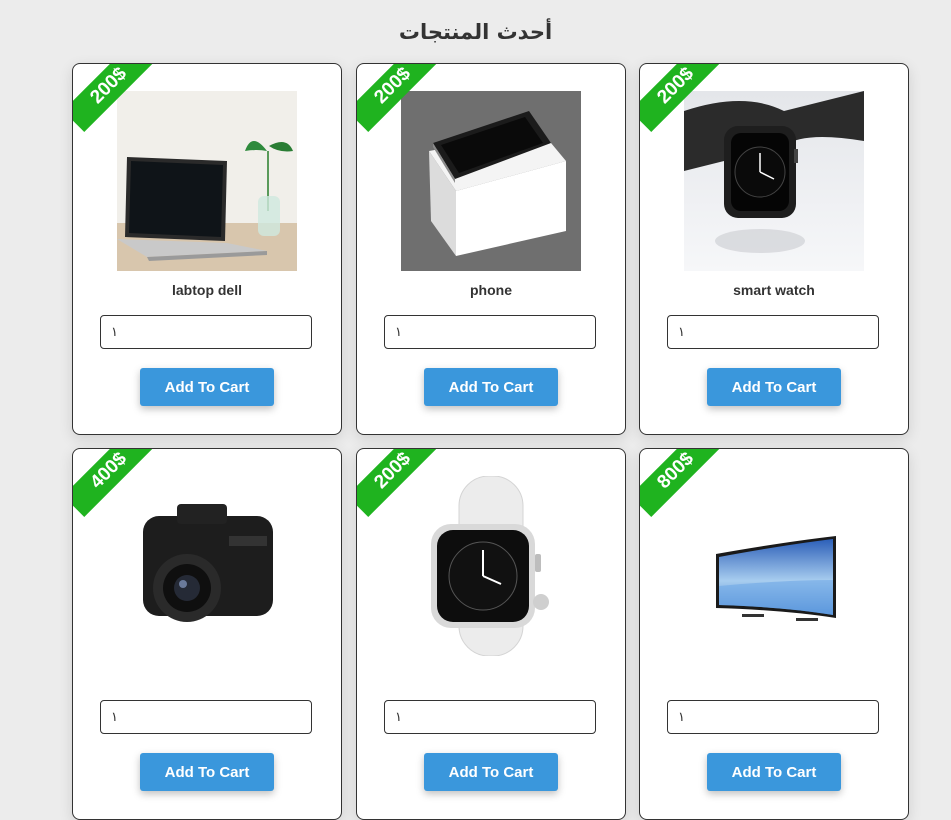  I want to click on smartwatch-image, so click(774, 181).